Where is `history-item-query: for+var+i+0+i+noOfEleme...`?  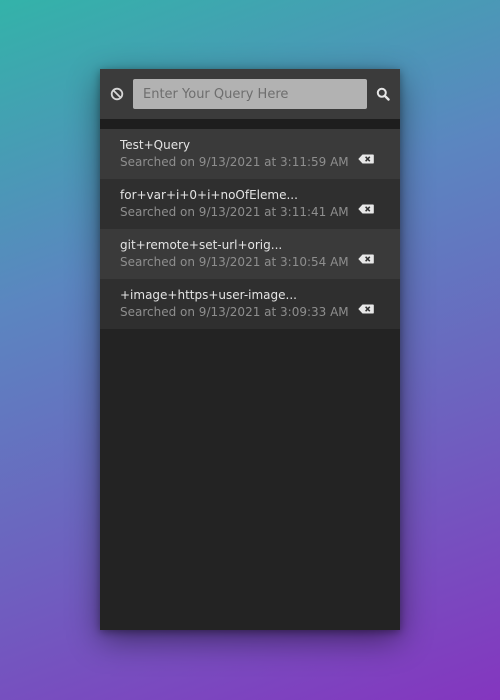
history-item-query: for+var+i+0+i+noOfEleme... is located at coordinates (209, 195).